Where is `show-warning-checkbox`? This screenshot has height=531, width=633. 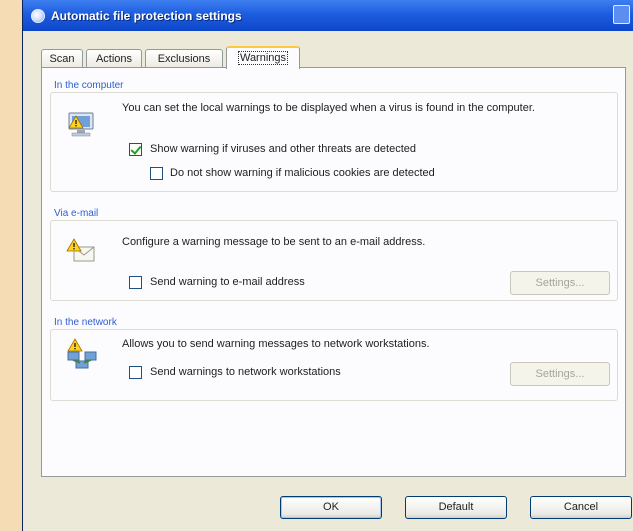 show-warning-checkbox is located at coordinates (135, 149).